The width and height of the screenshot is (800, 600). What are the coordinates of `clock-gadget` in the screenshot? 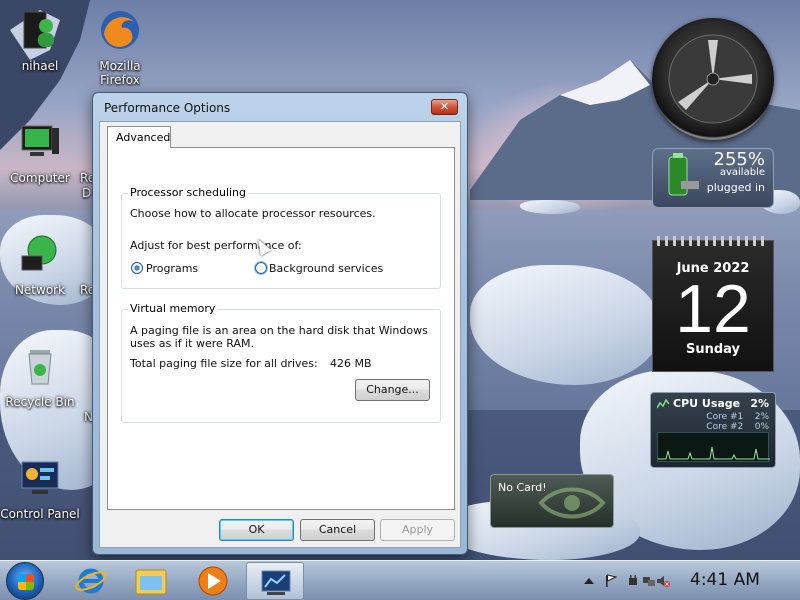 It's located at (713, 79).